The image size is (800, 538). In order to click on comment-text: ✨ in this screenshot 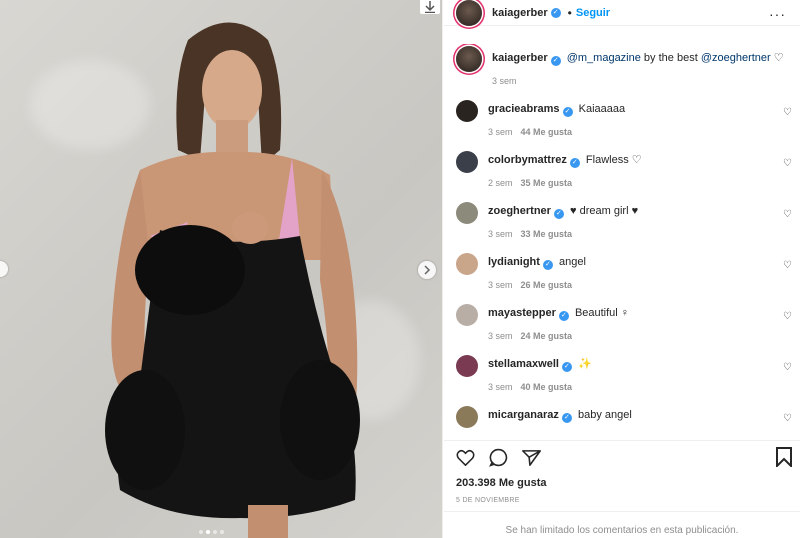, I will do `click(585, 364)`.